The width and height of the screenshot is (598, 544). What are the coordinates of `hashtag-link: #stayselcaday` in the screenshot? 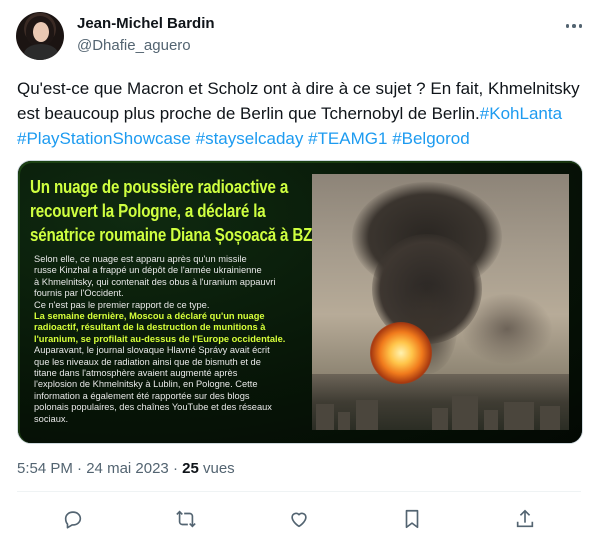 It's located at (250, 138).